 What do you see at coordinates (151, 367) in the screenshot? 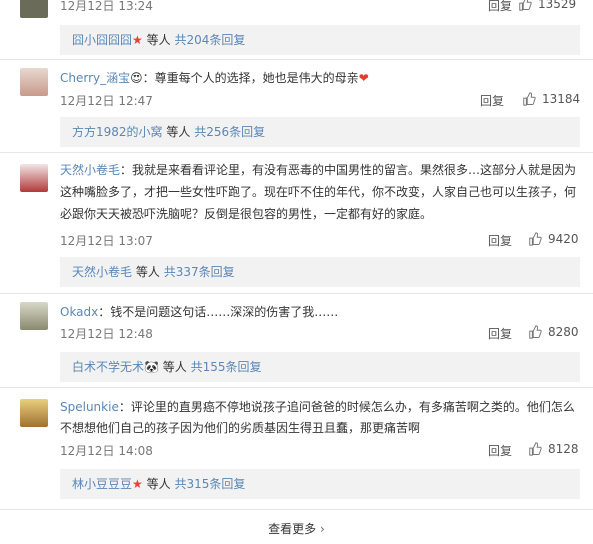
I see `panda-emoji: 🐼` at bounding box center [151, 367].